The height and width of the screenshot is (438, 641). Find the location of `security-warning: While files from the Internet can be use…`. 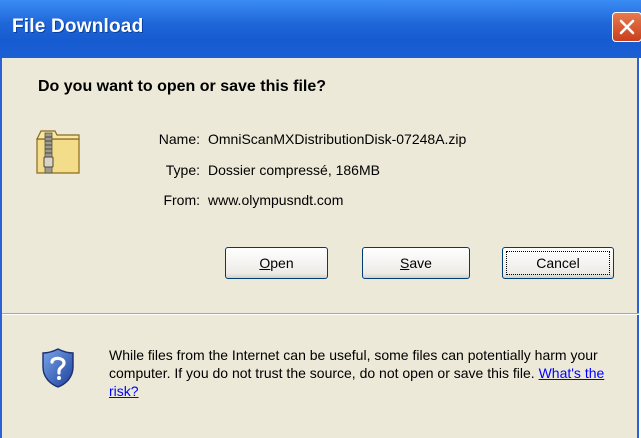

security-warning: While files from the Internet can be use… is located at coordinates (366, 373).